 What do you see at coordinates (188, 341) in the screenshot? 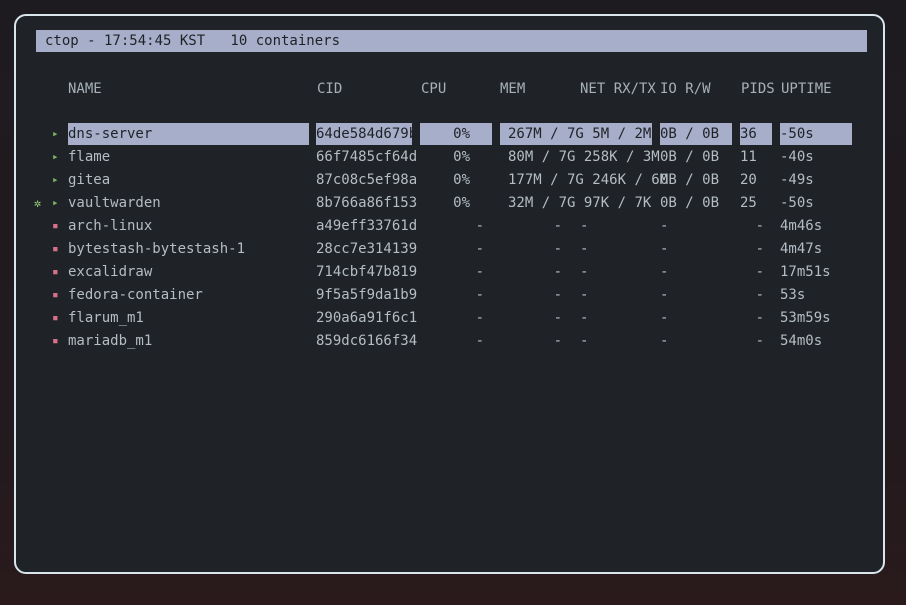
I see `container-name: mariadb_m1` at bounding box center [188, 341].